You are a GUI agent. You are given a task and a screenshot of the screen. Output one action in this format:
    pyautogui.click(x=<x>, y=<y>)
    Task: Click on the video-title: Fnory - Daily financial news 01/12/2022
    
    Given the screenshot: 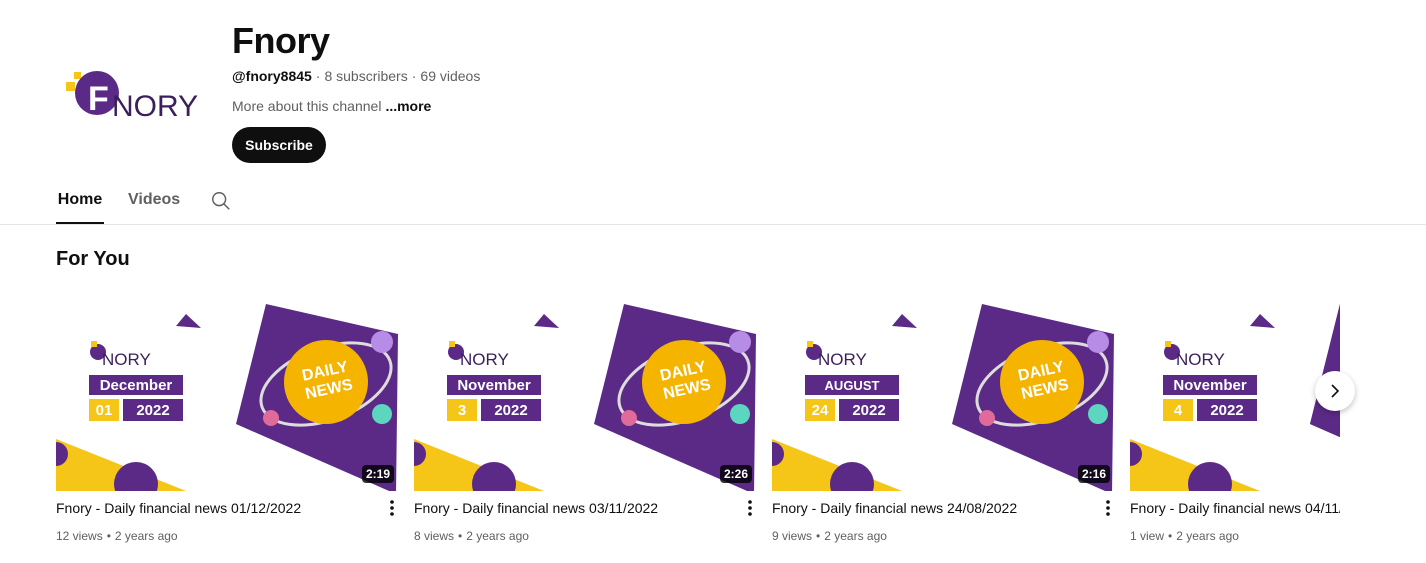 What is the action you would take?
    pyautogui.click(x=206, y=508)
    